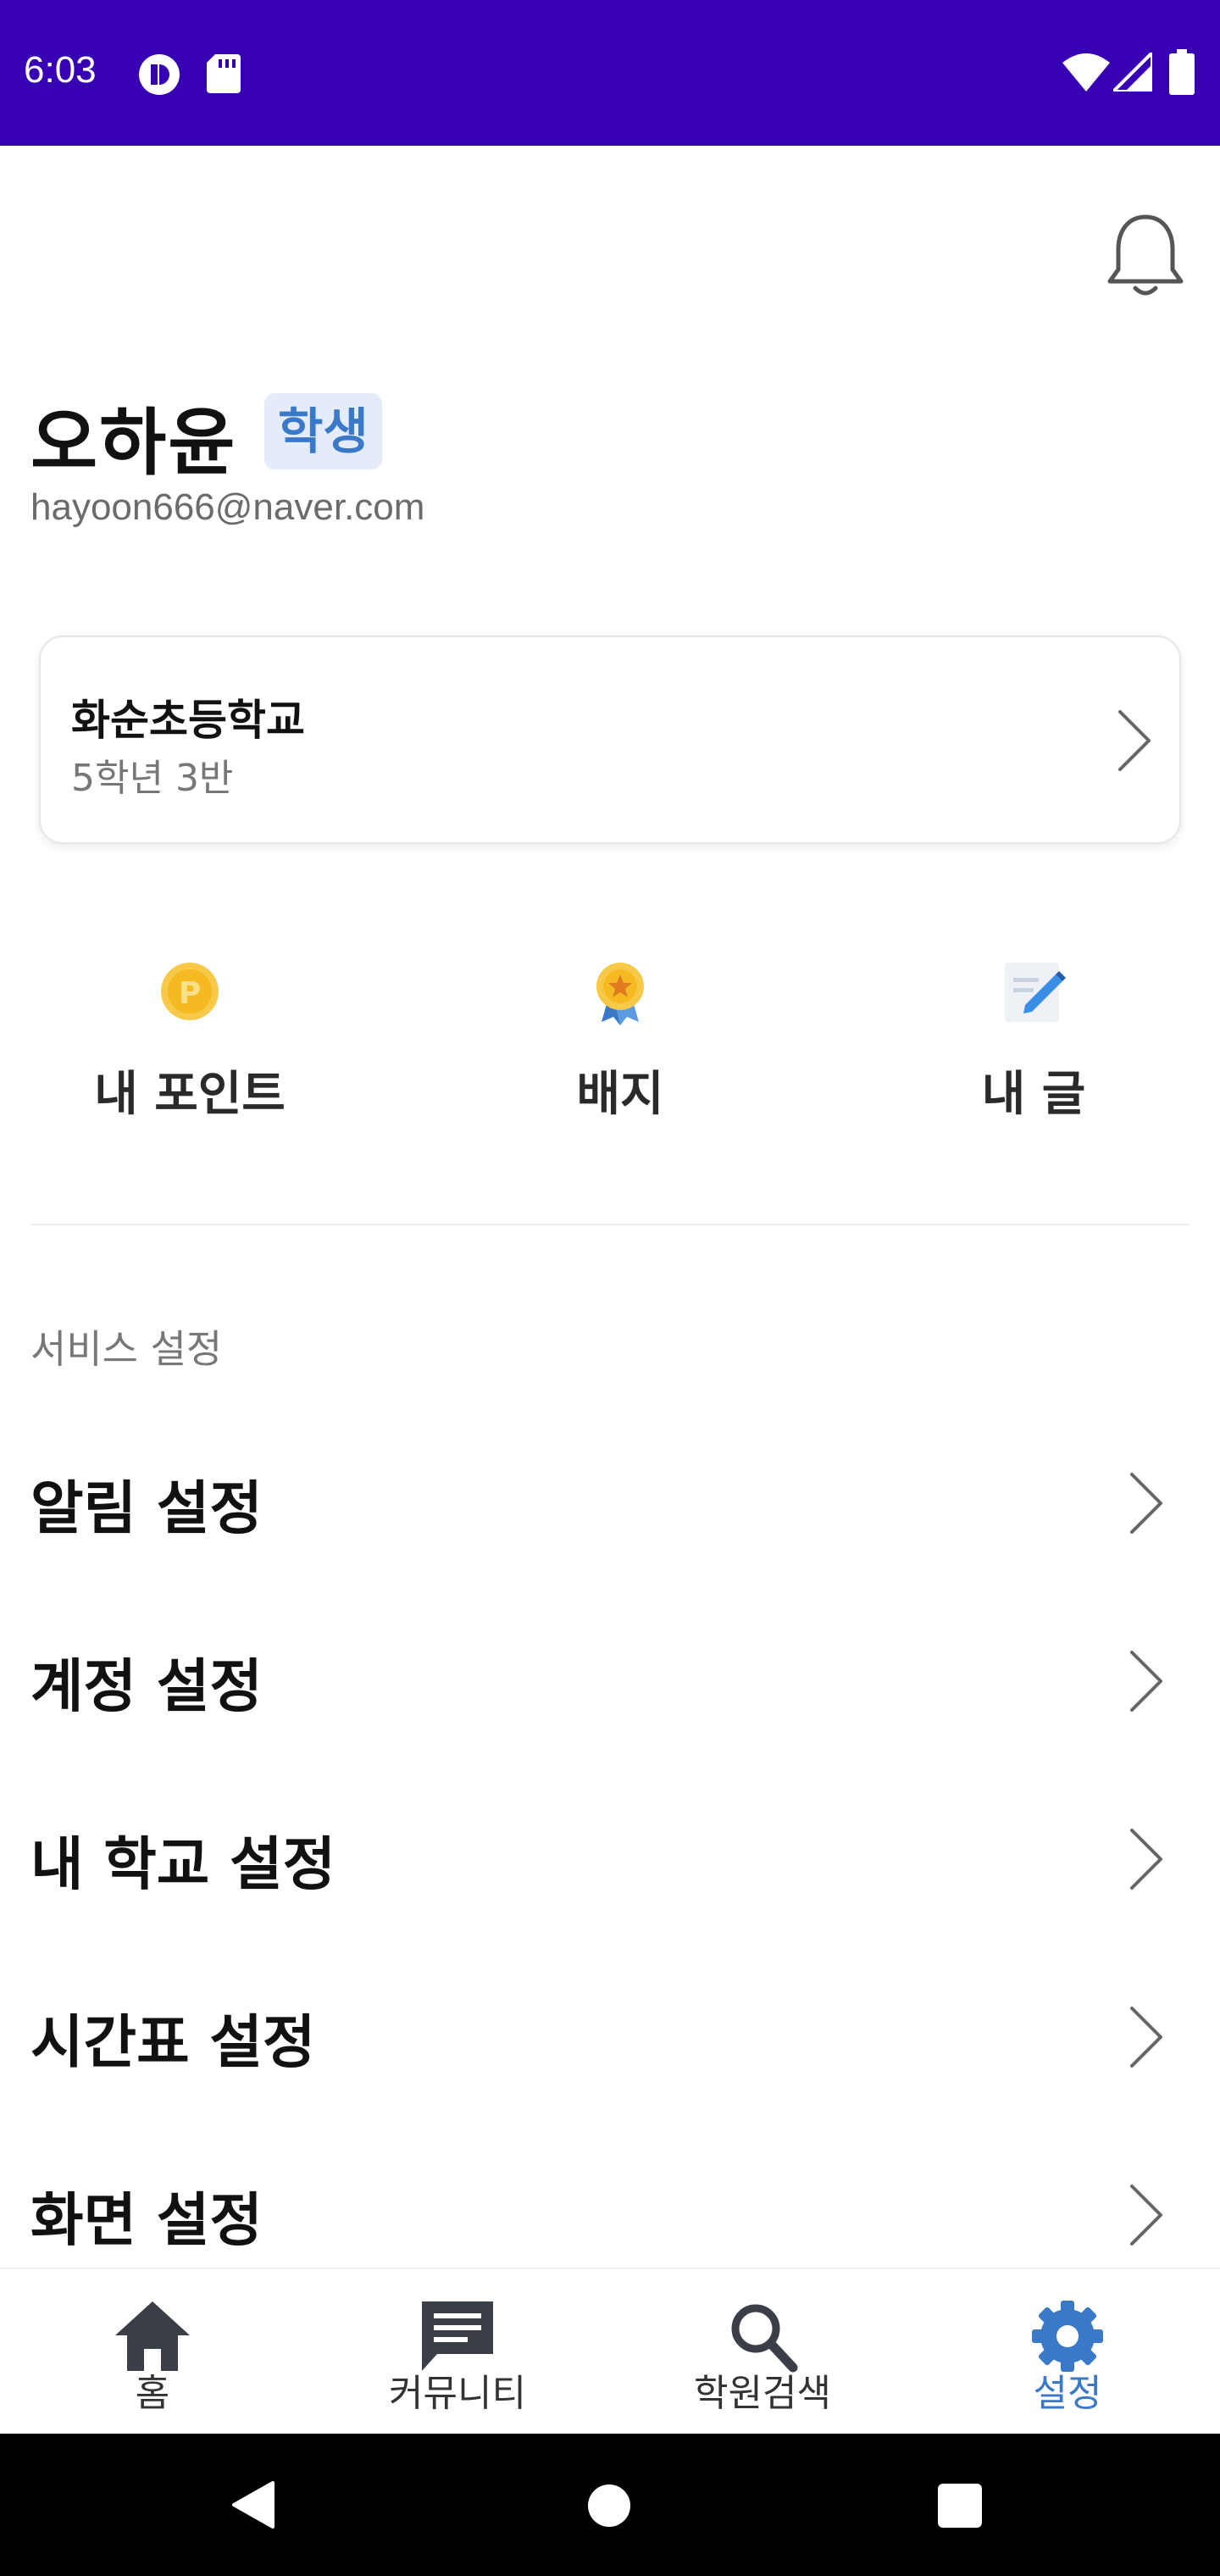  What do you see at coordinates (1067, 2393) in the screenshot?
I see `nav-label: 설정` at bounding box center [1067, 2393].